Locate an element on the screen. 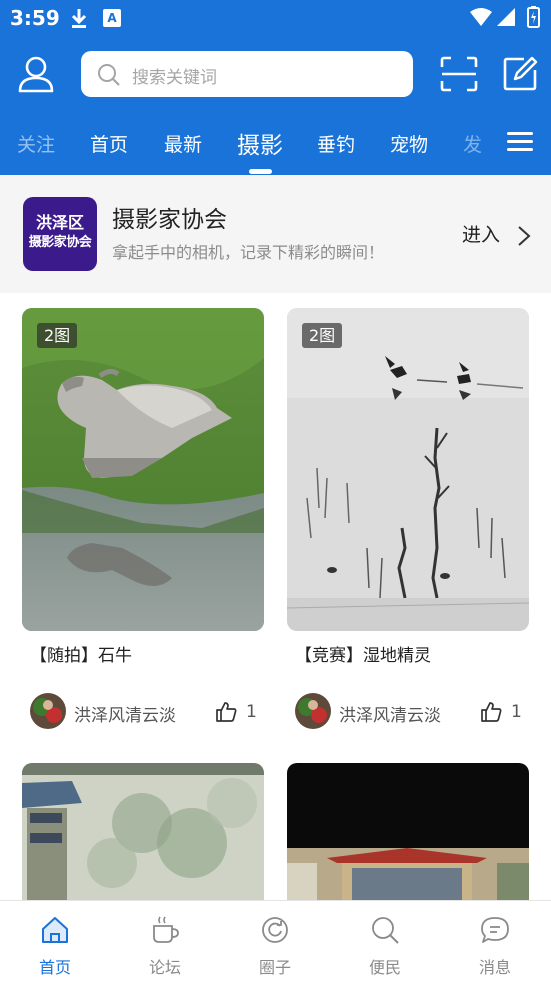  community-name: 摄影家协会 is located at coordinates (169, 220).